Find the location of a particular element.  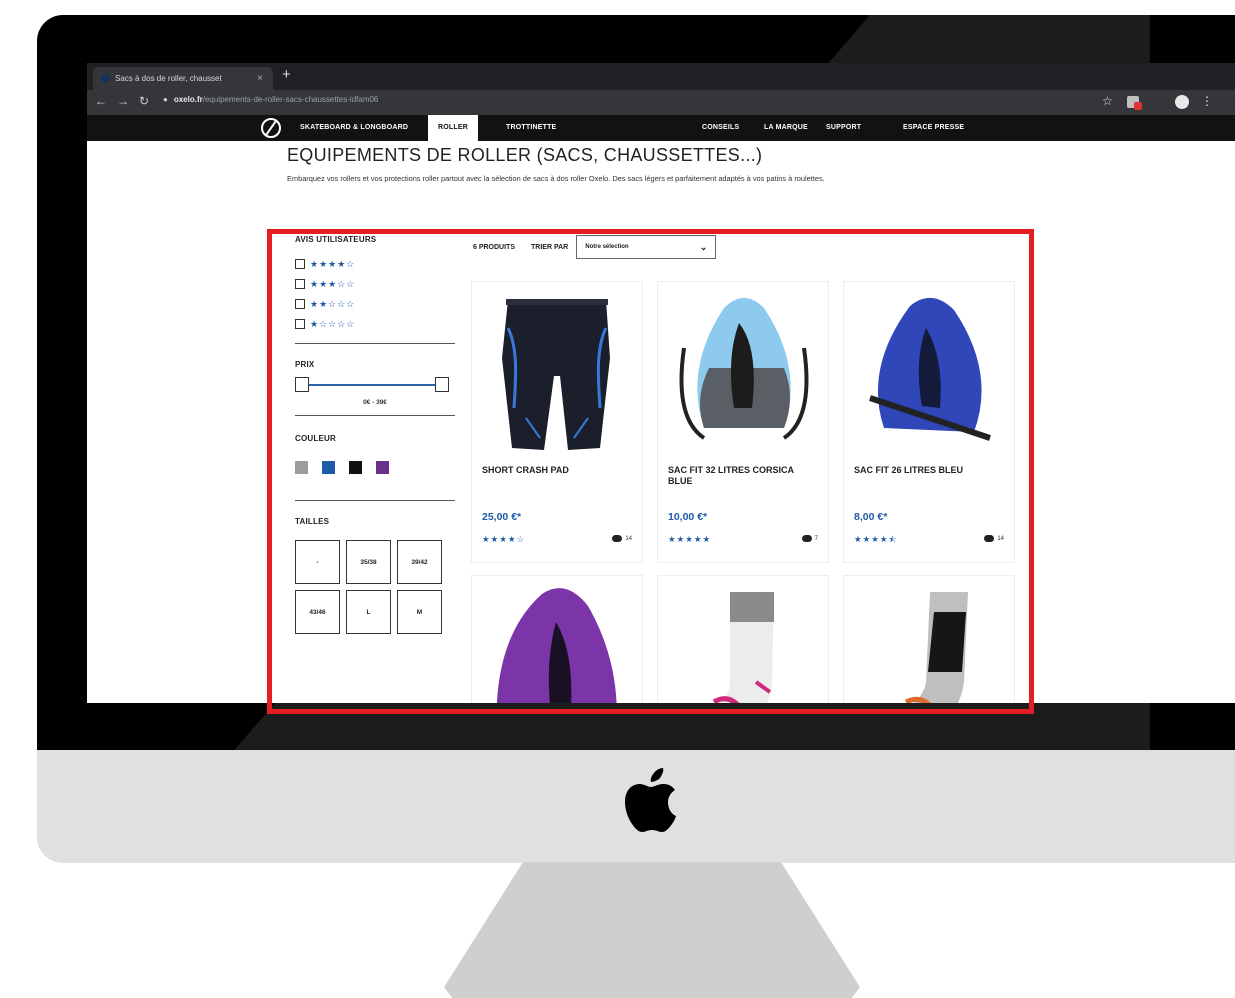

color-filter-title: COULEUR is located at coordinates (315, 438).